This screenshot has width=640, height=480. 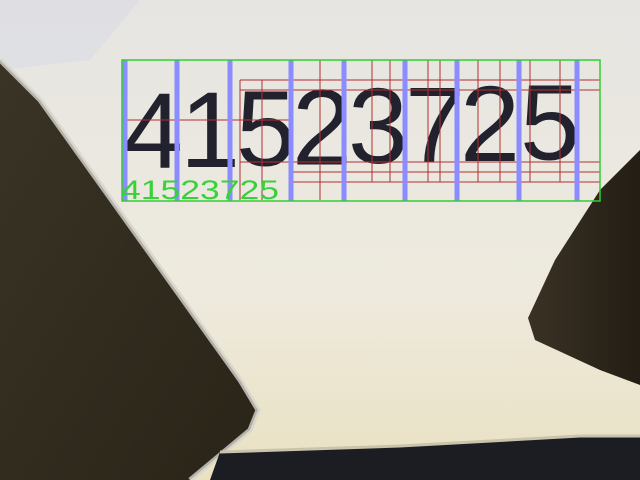 What do you see at coordinates (153, 130) in the screenshot?
I see `printed-digit: 4` at bounding box center [153, 130].